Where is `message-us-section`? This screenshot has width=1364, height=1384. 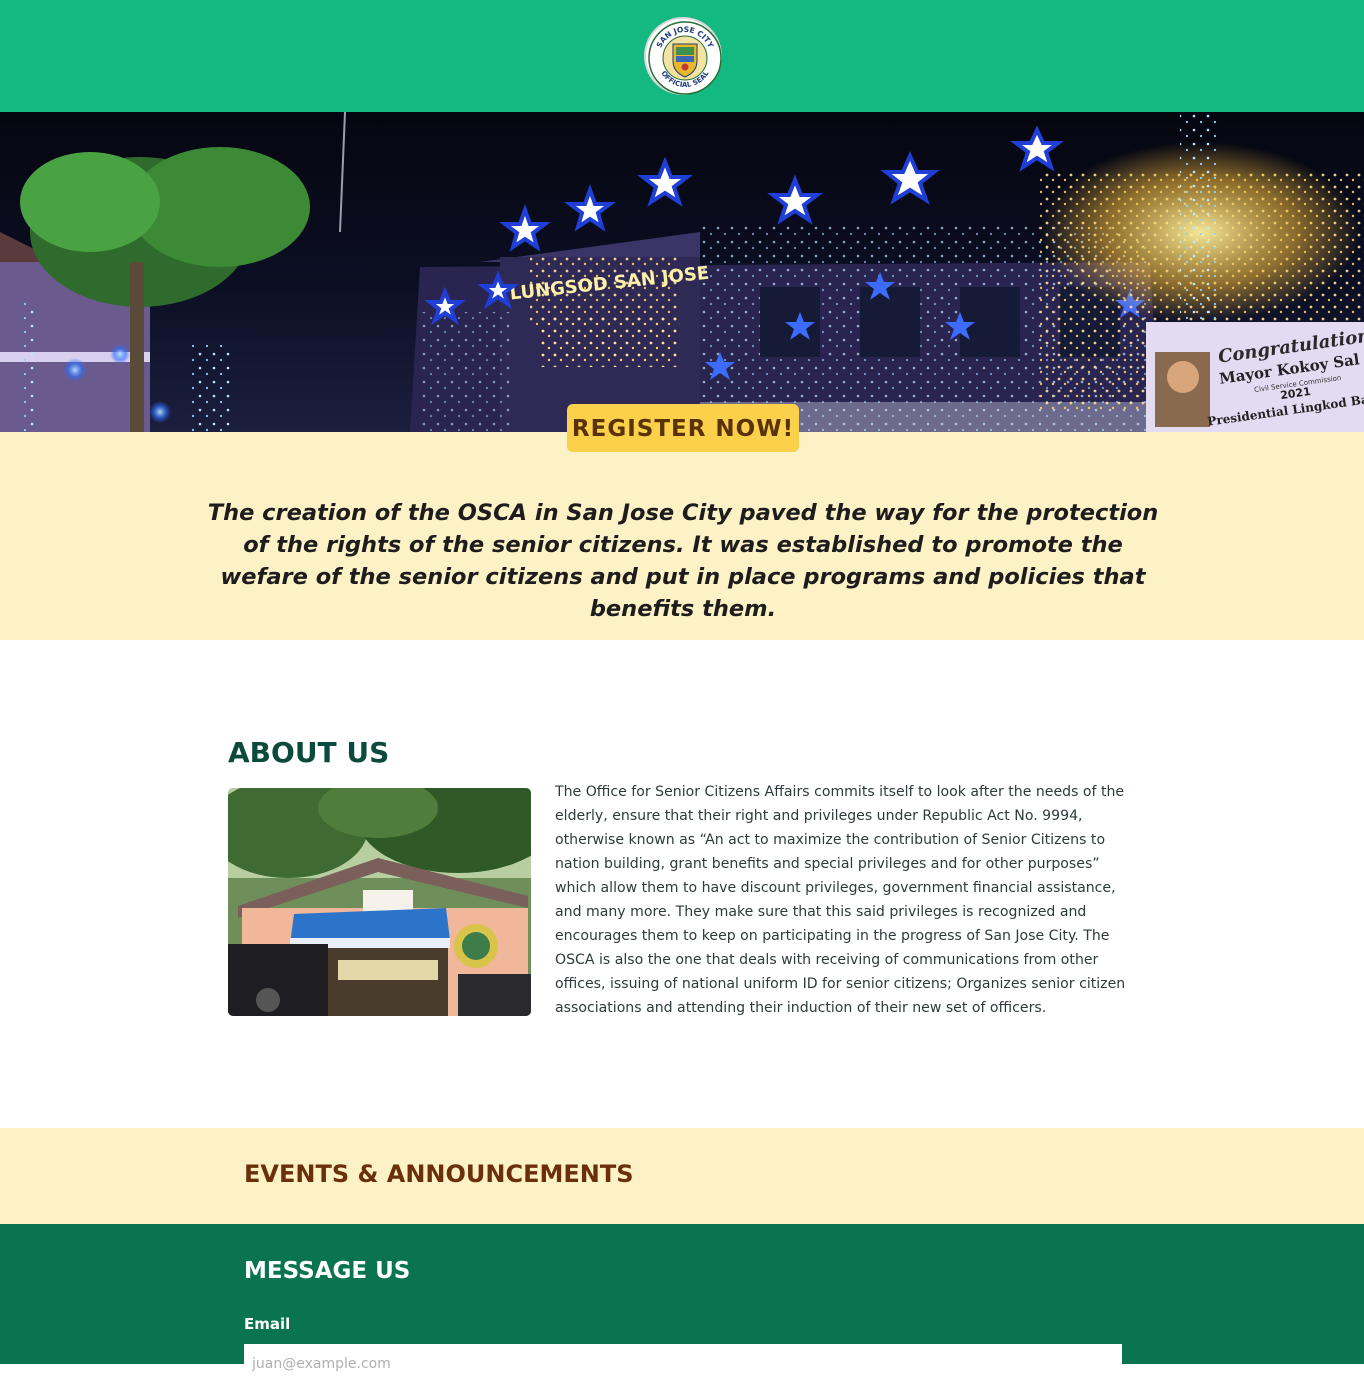
message-us-section is located at coordinates (682, 1294).